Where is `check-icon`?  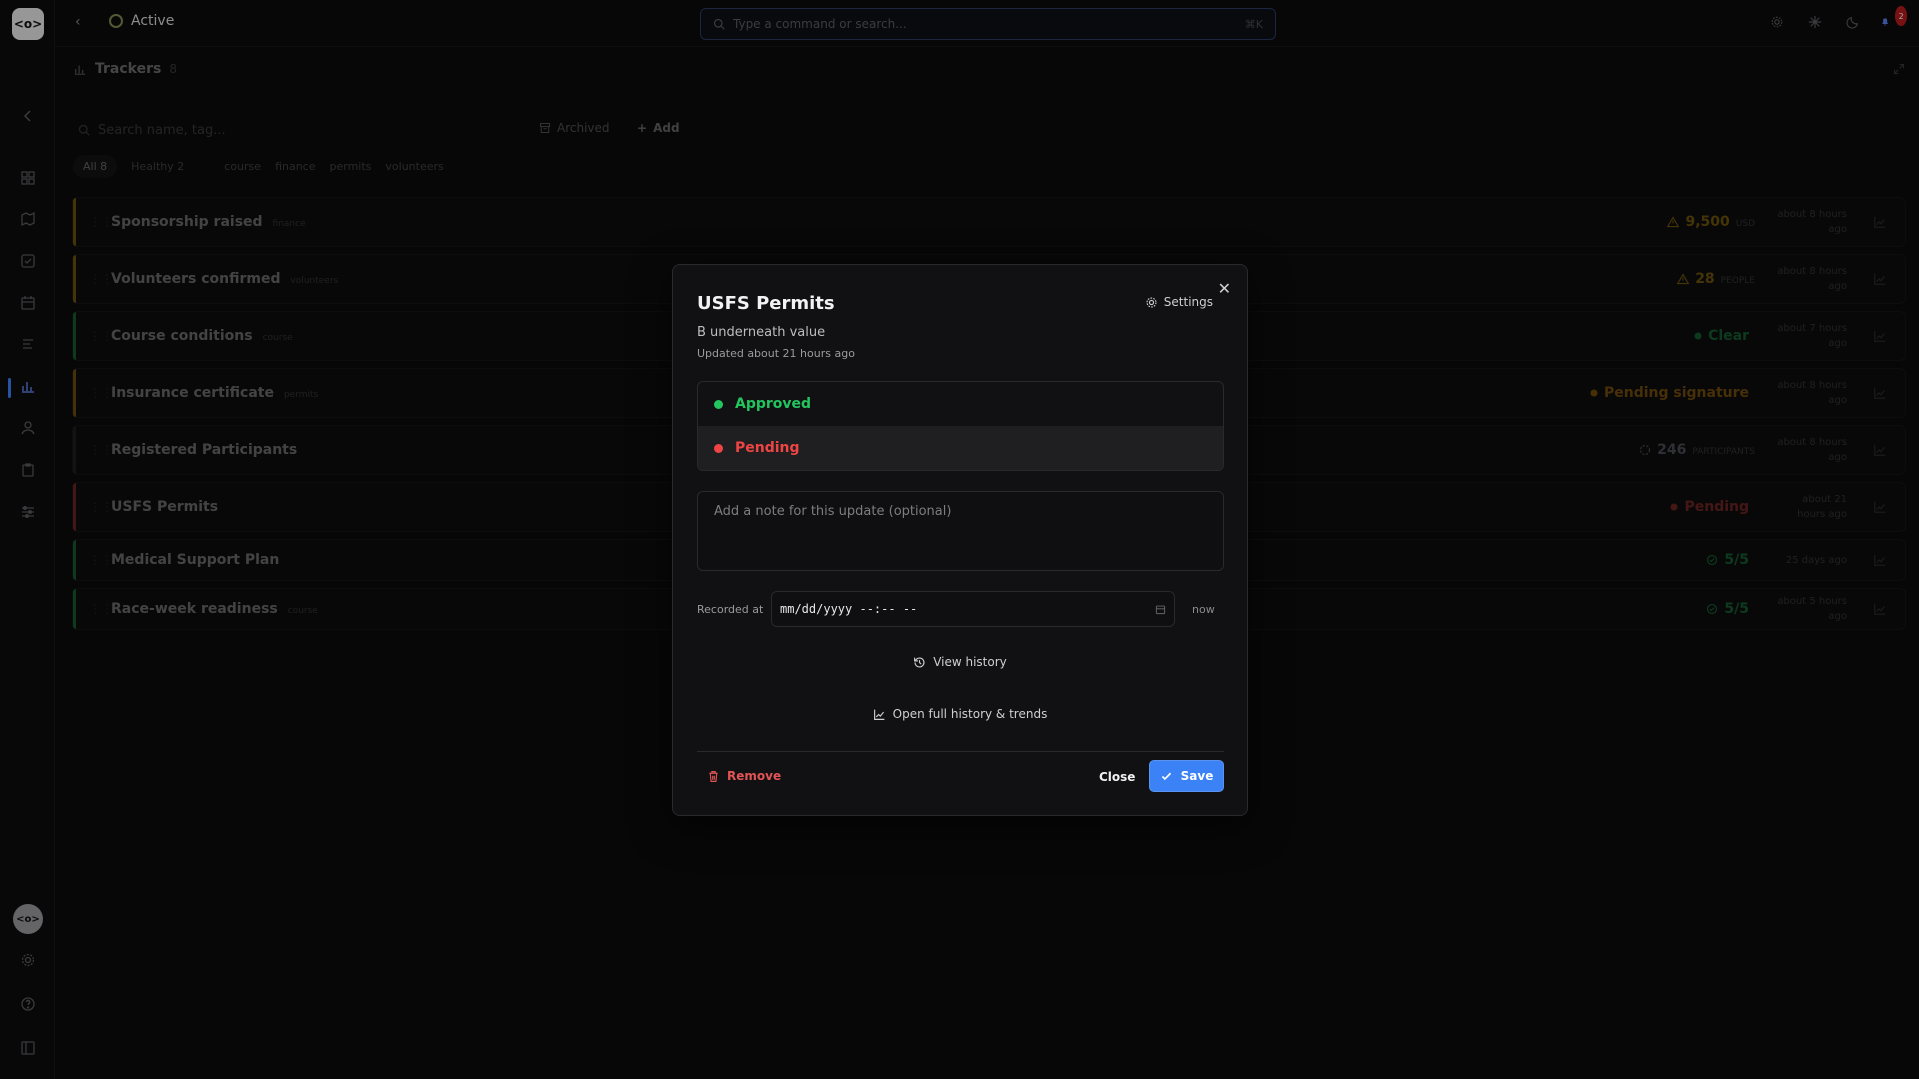 check-icon is located at coordinates (1166, 776).